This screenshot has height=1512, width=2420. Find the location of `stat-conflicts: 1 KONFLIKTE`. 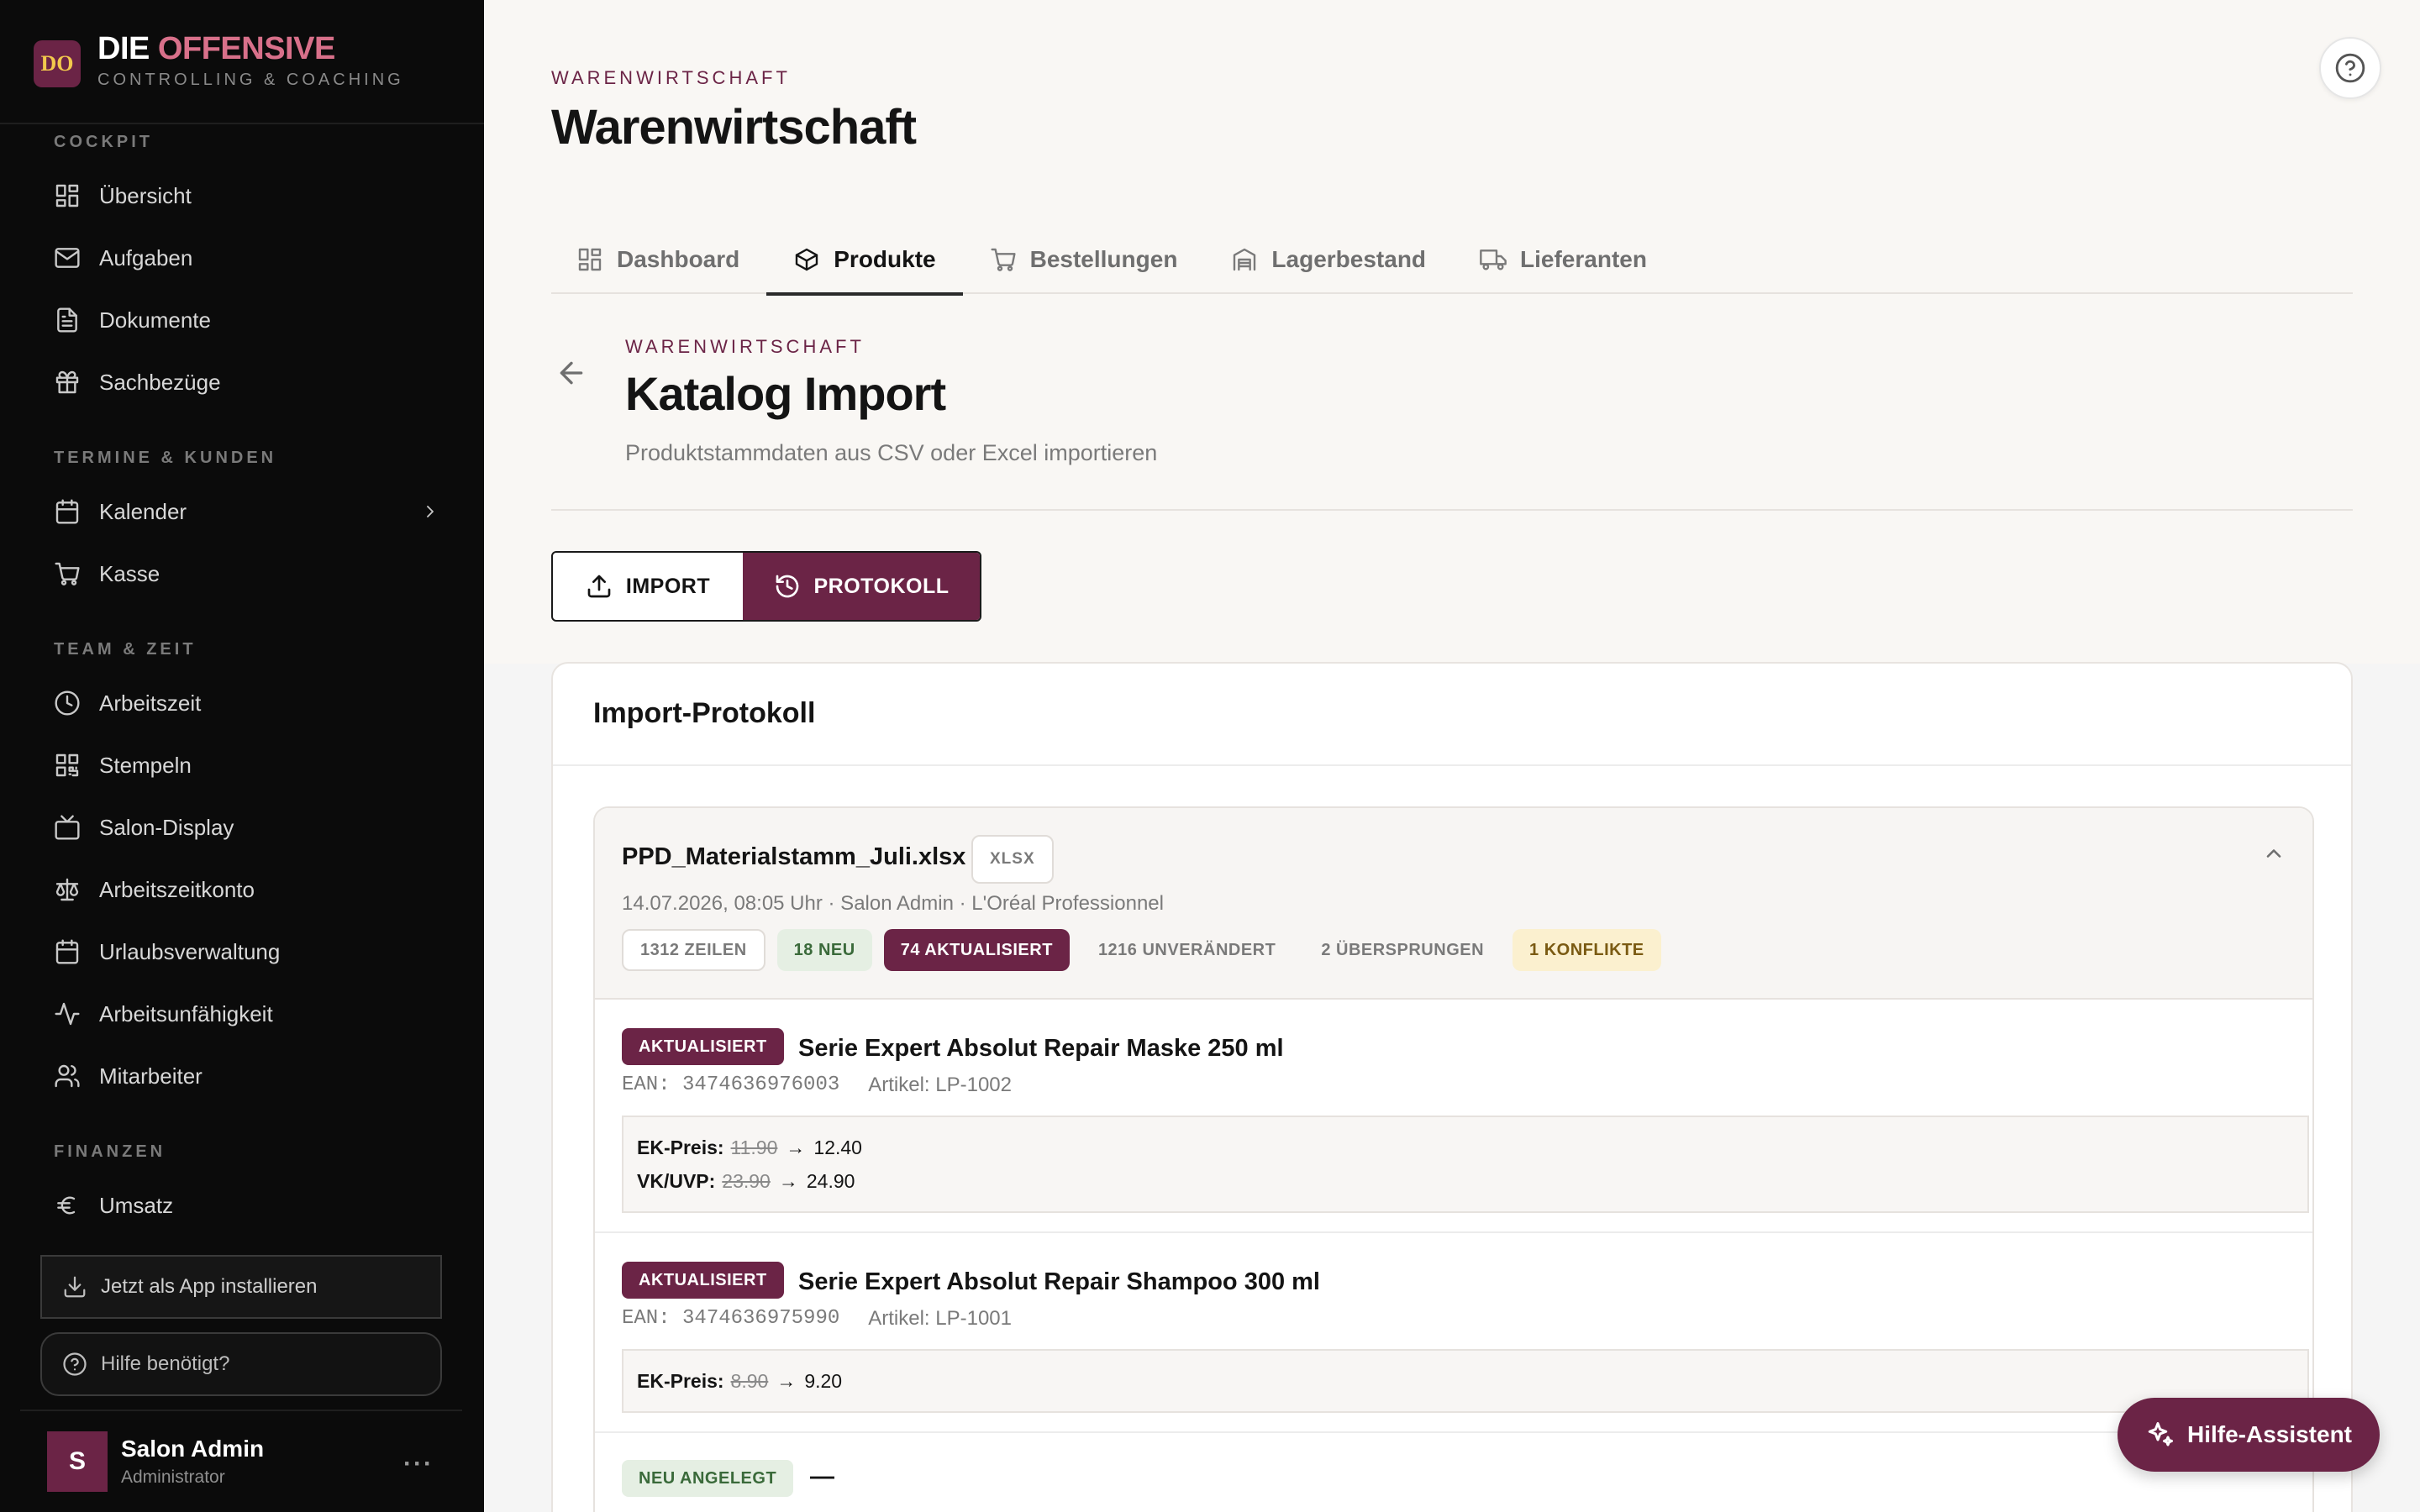

stat-conflicts: 1 KONFLIKTE is located at coordinates (1587, 950).